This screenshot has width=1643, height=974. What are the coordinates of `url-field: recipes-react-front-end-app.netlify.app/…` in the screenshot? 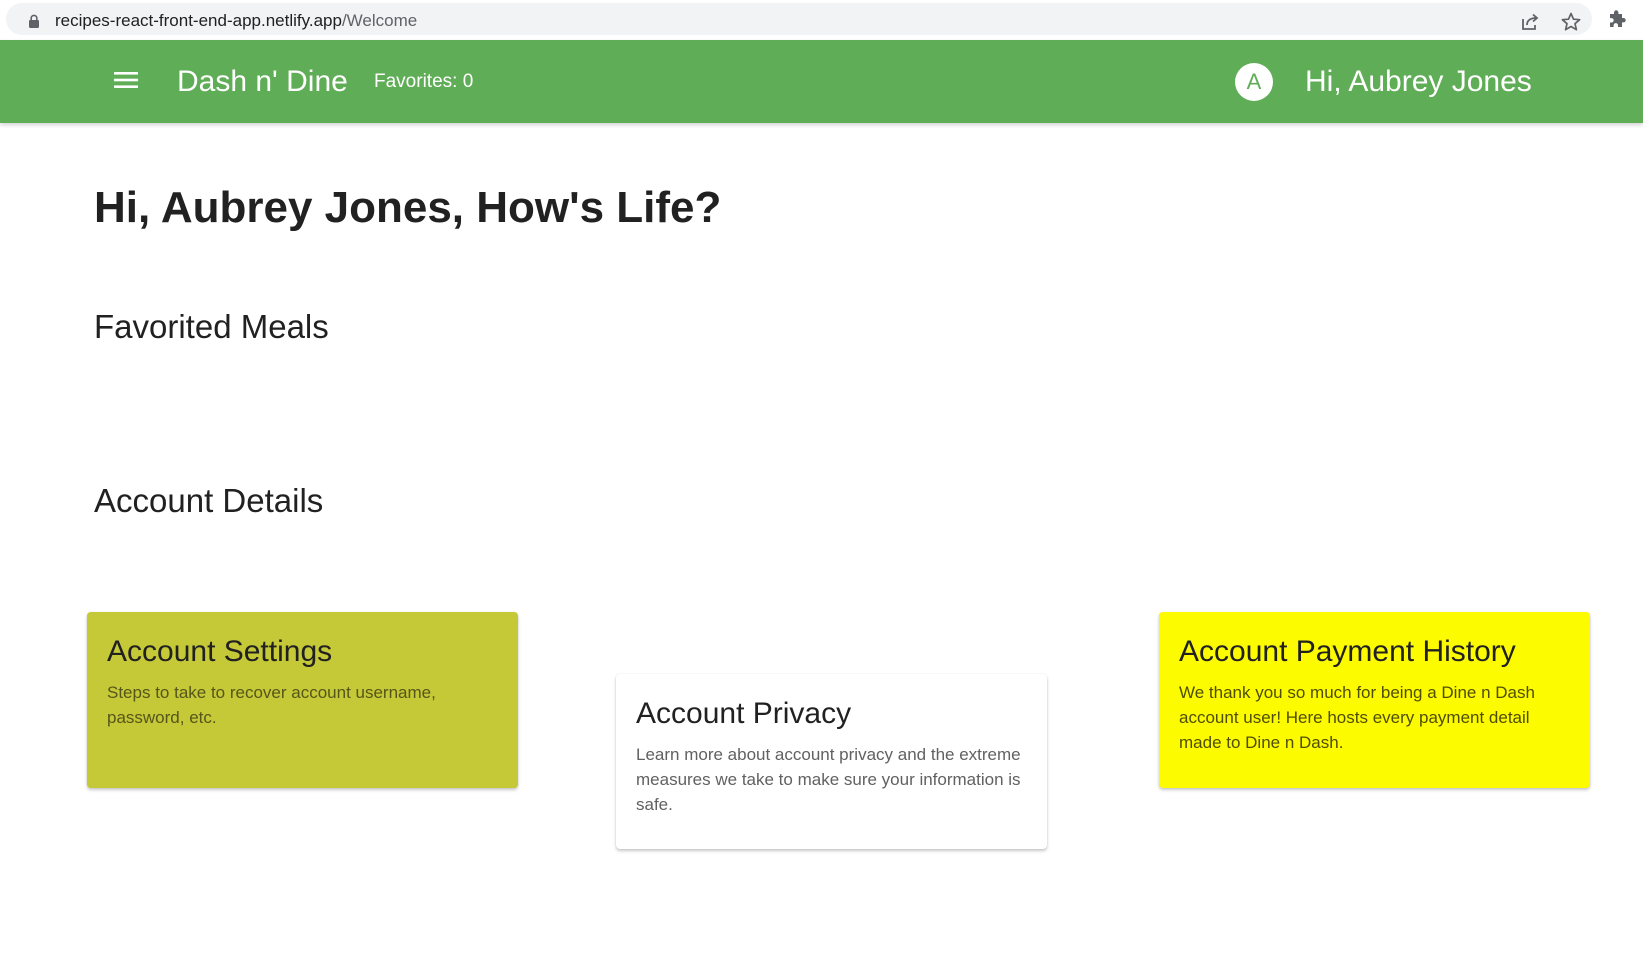 It's located at (799, 19).